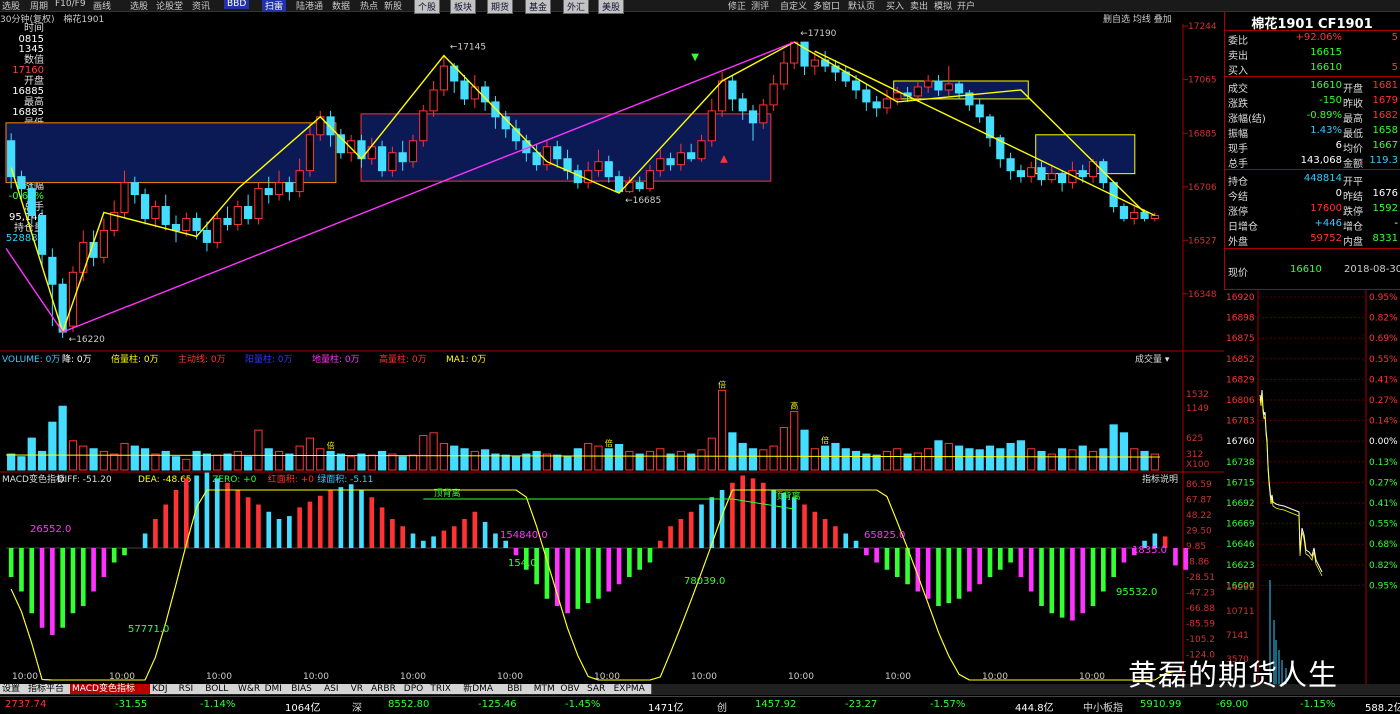  I want to click on status-value: 1457.92, so click(776, 704).